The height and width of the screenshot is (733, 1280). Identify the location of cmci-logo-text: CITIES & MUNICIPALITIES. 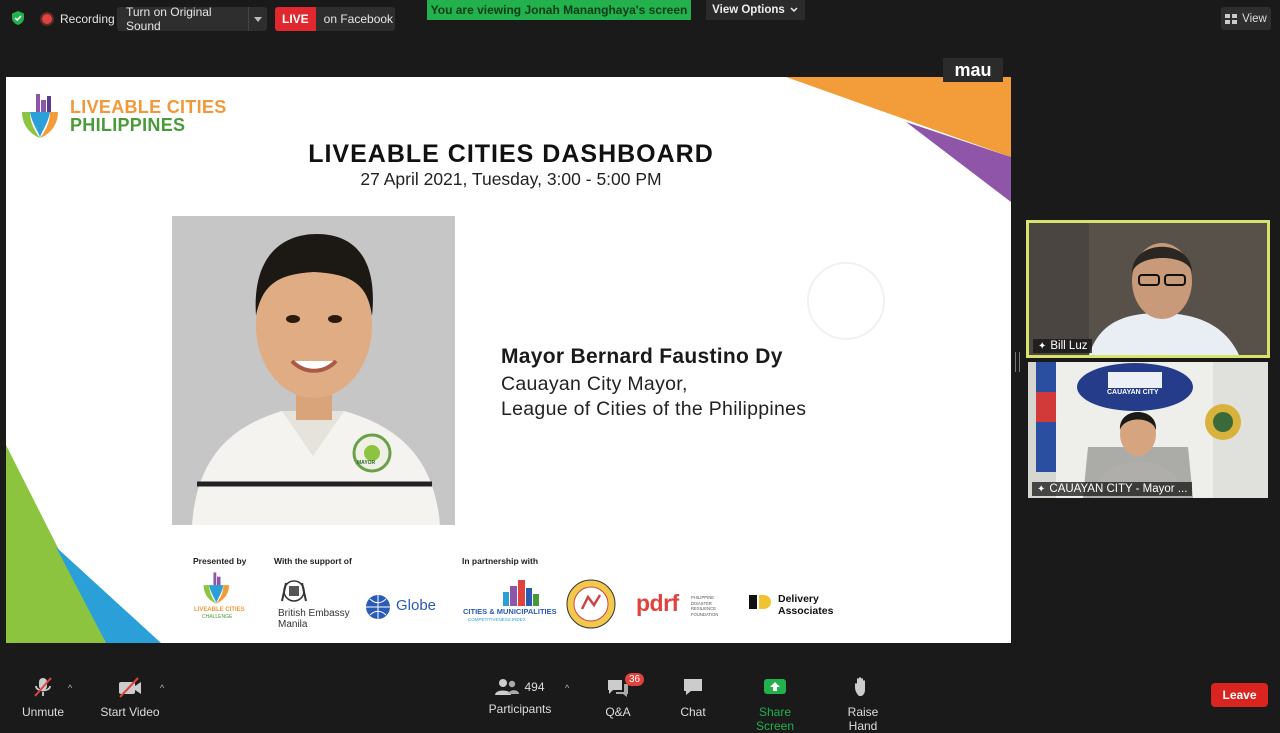
(510, 611).